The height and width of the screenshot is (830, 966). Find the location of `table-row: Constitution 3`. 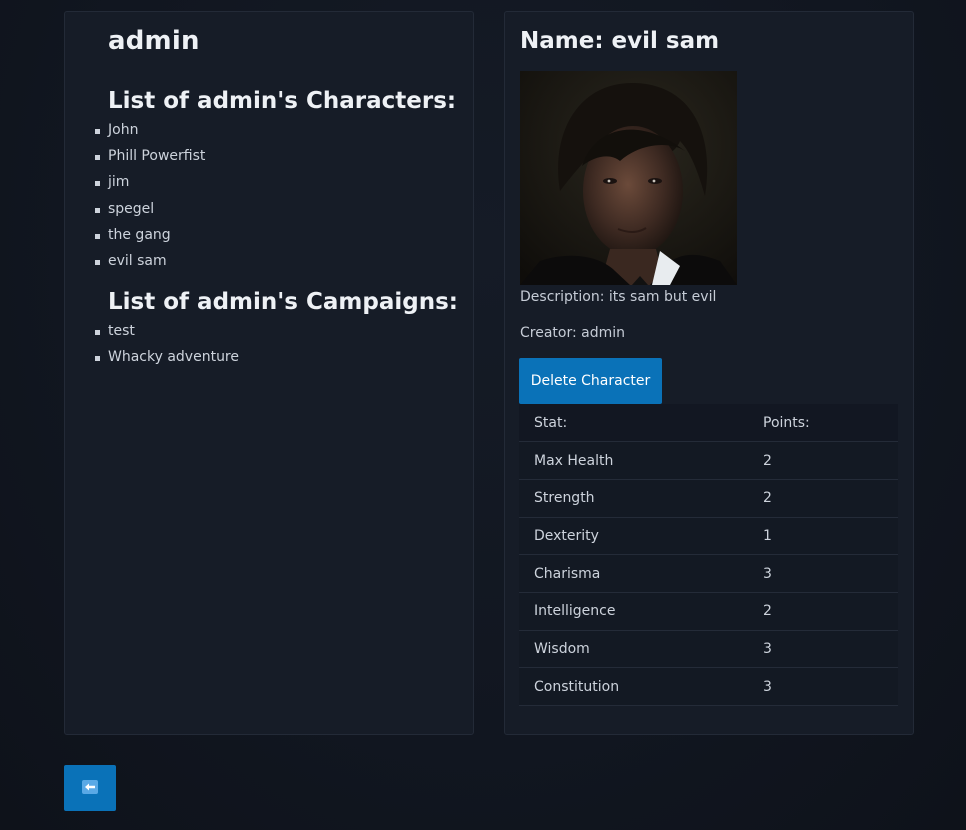

table-row: Constitution 3 is located at coordinates (708, 686).